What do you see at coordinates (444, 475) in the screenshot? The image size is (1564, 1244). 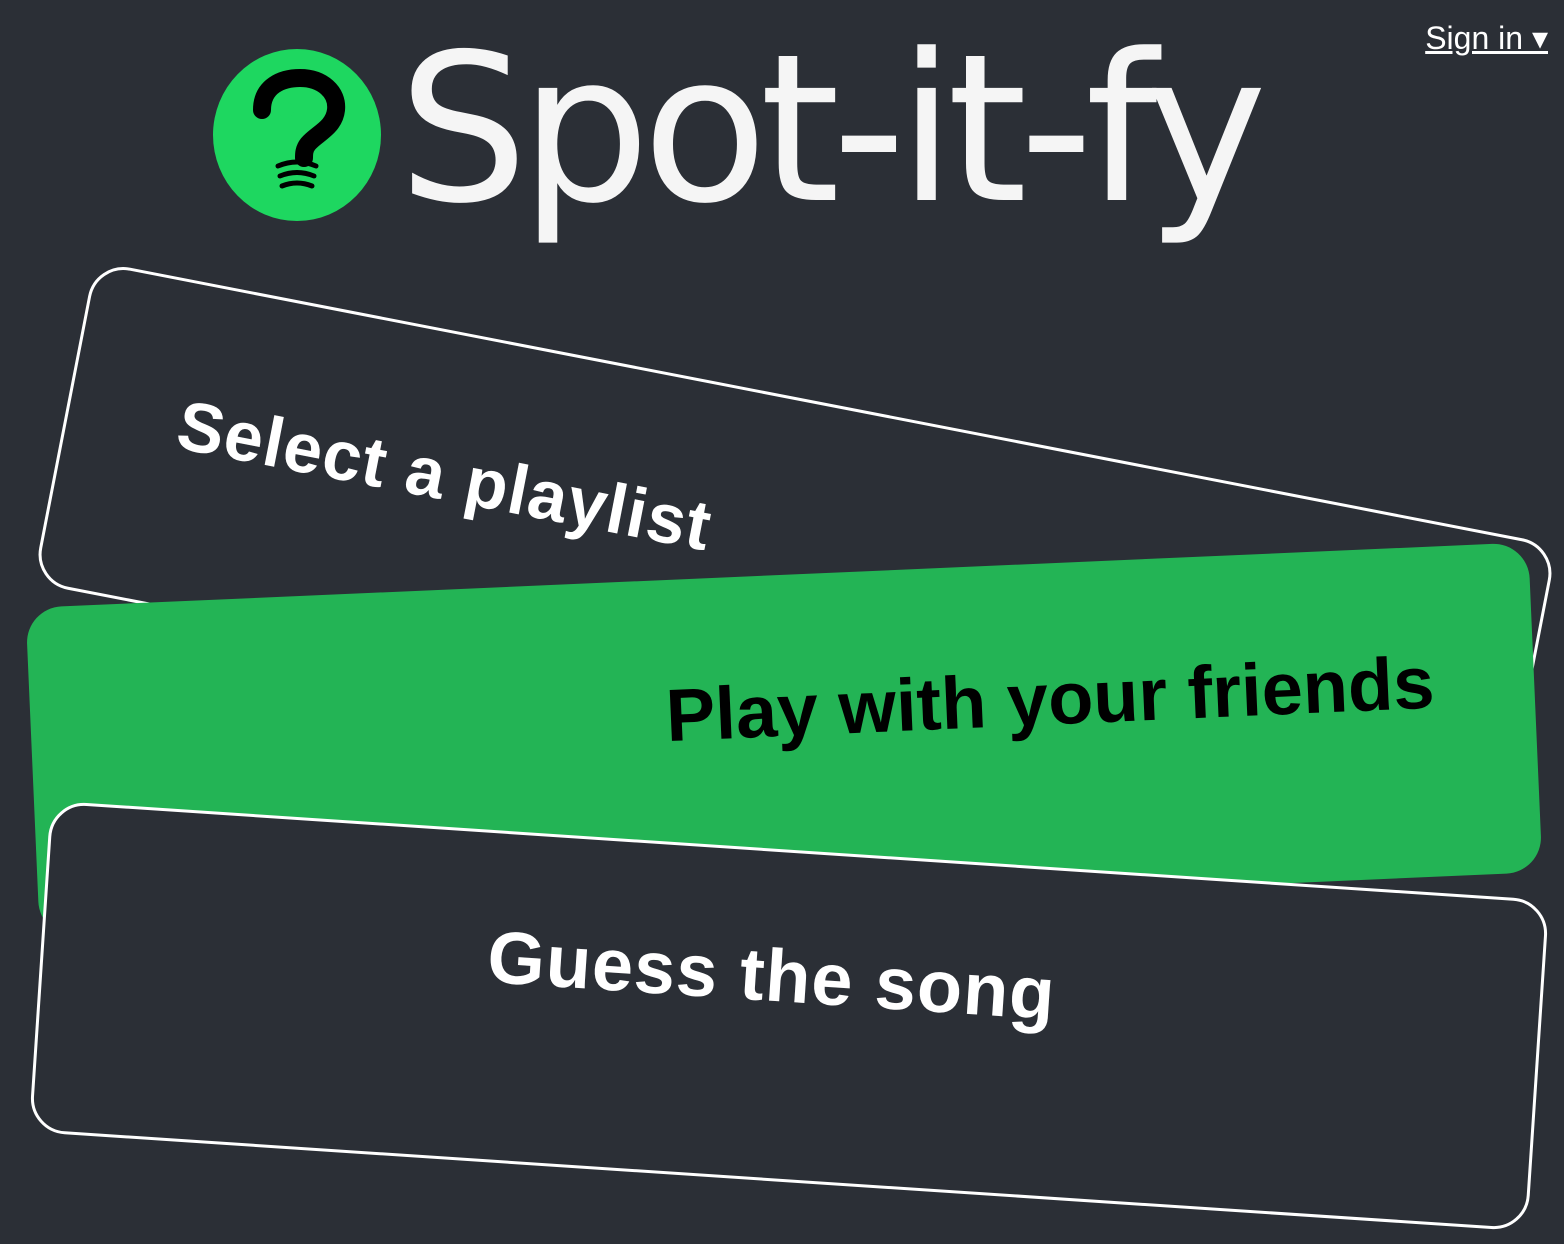 I see `select-playlist-label: Select a playlist` at bounding box center [444, 475].